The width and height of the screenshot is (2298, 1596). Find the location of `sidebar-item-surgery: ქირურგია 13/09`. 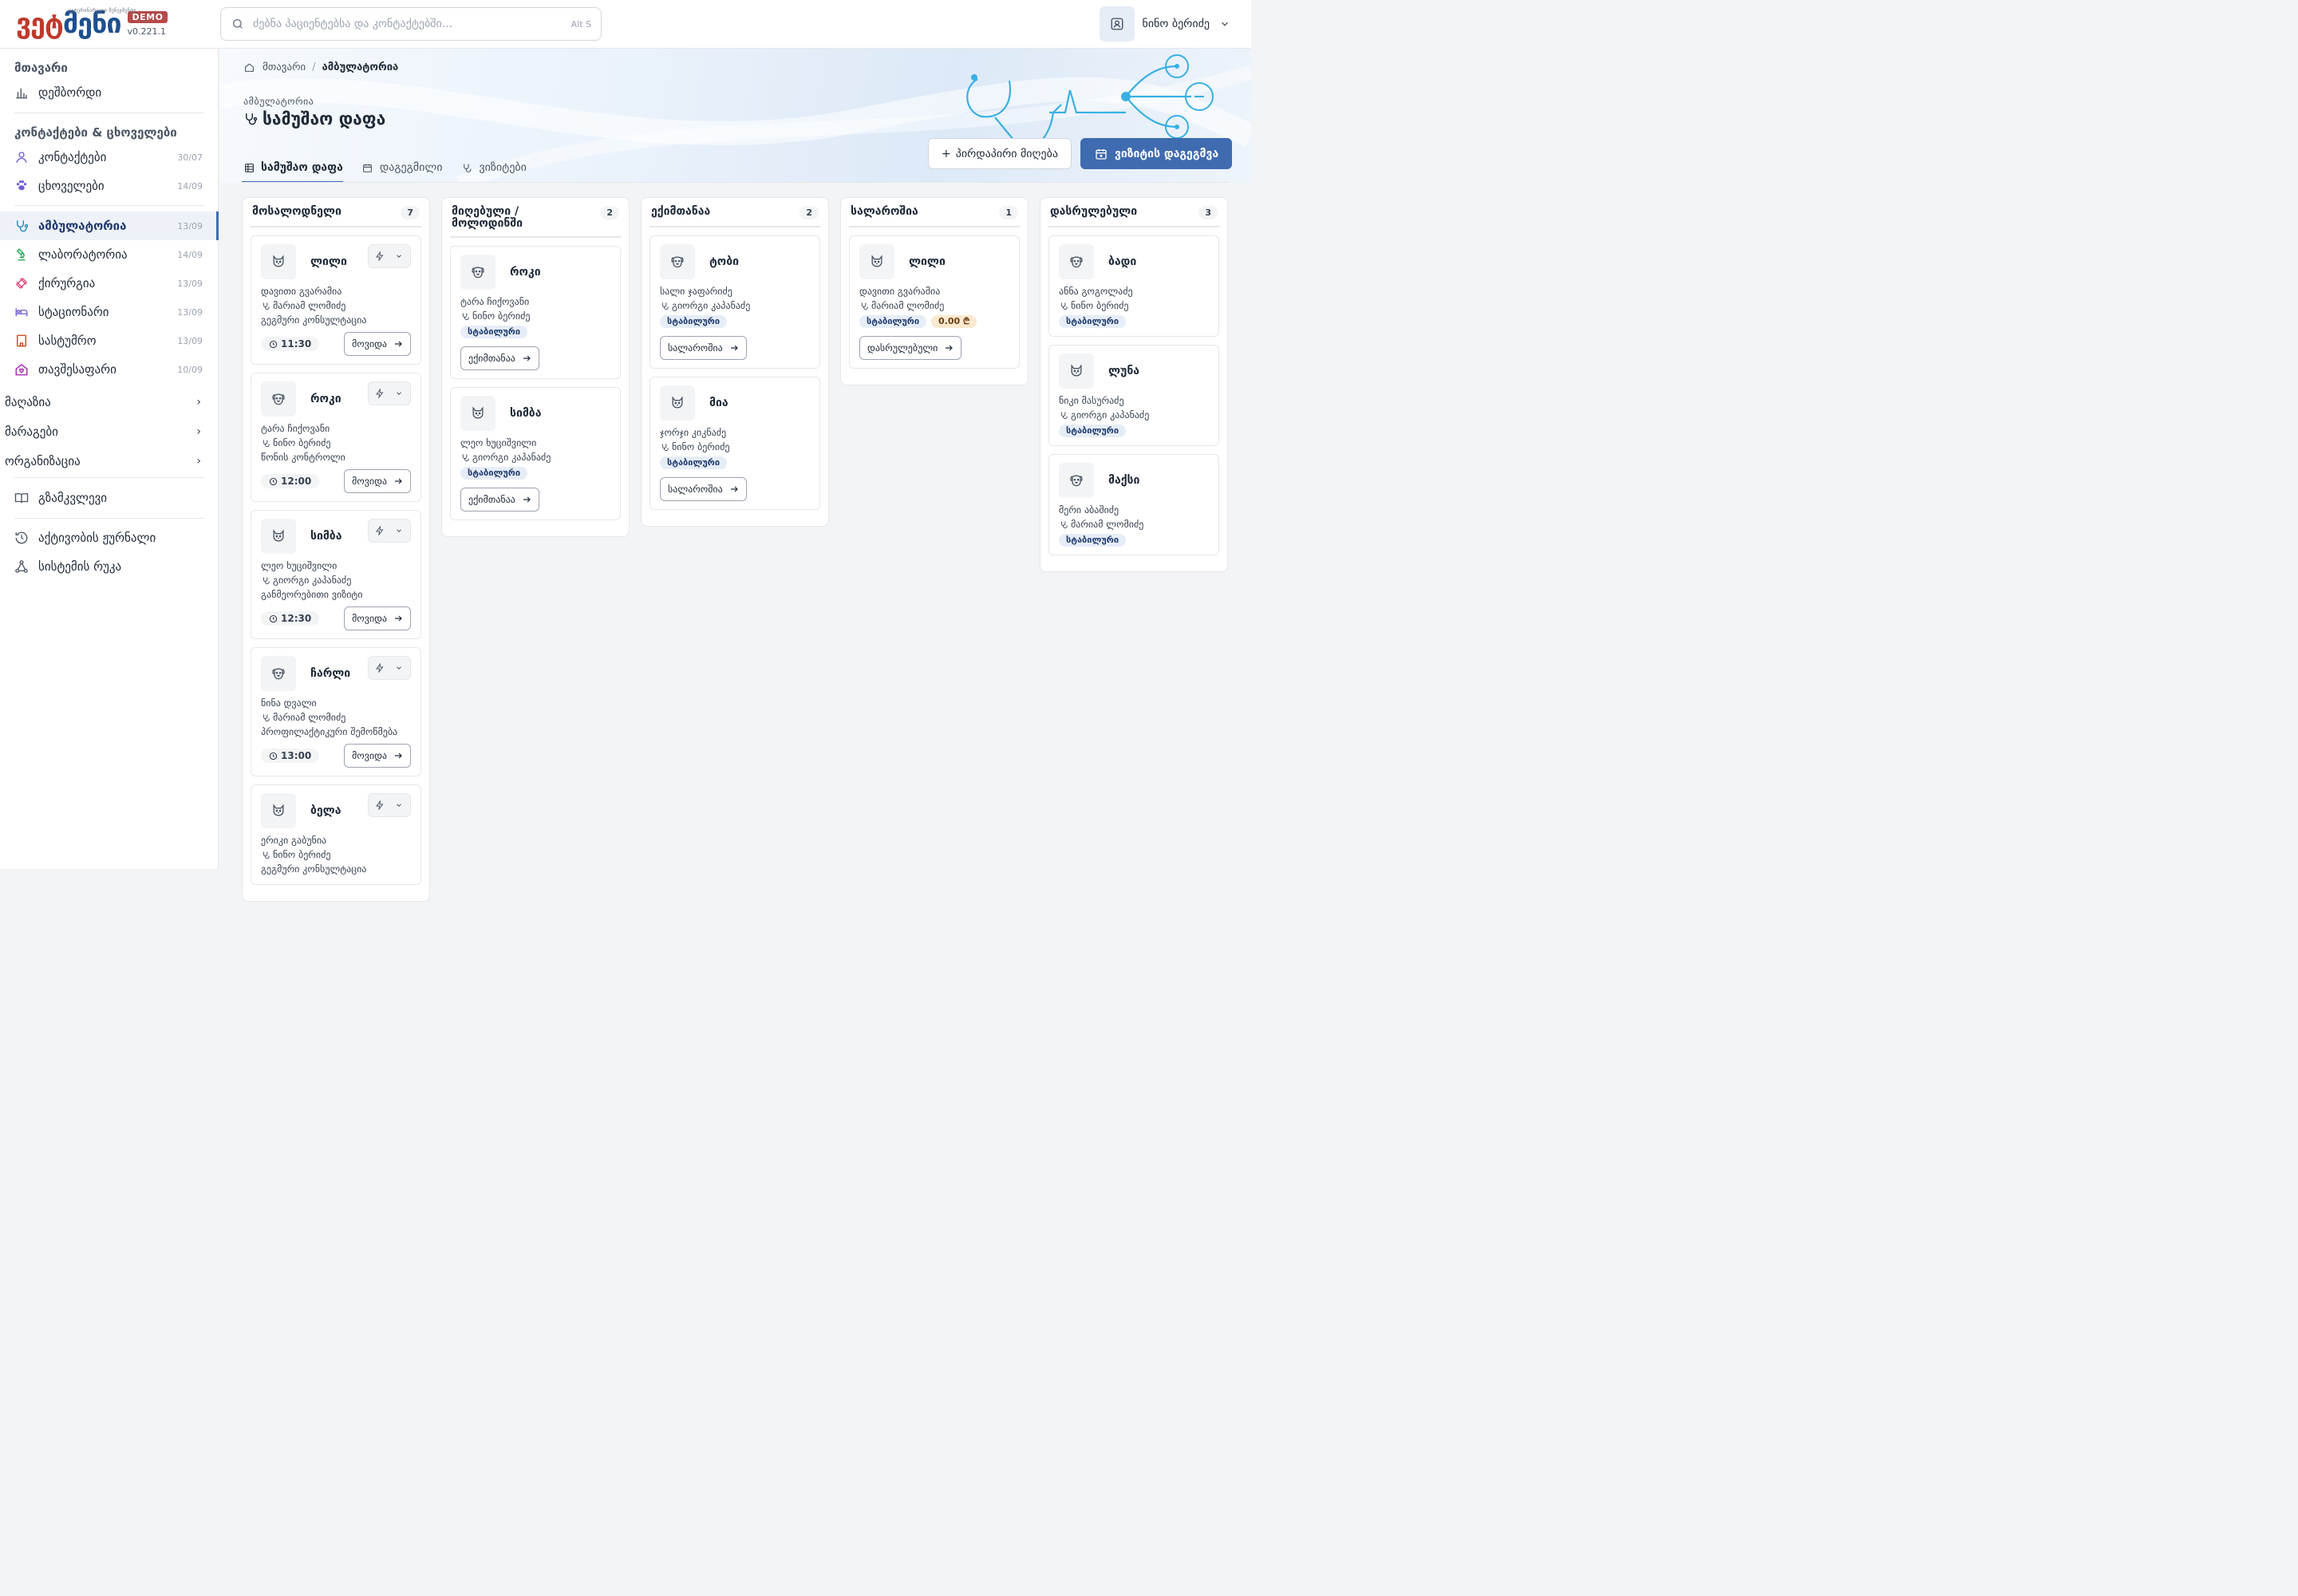

sidebar-item-surgery: ქირურგია 13/09 is located at coordinates (110, 283).